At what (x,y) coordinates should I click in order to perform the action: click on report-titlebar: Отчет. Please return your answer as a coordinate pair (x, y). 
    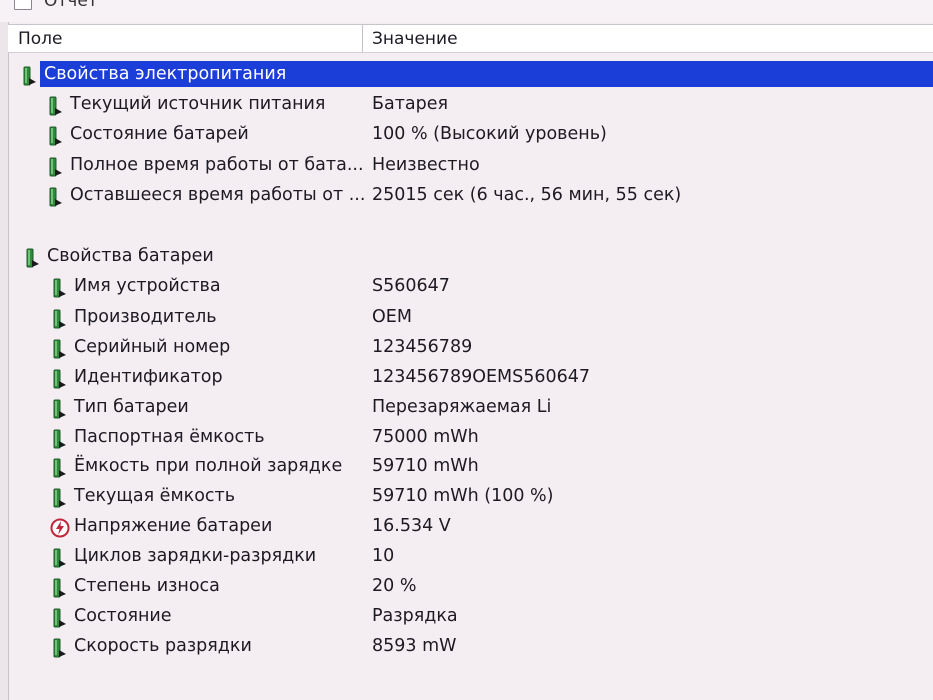
    Looking at the image, I should click on (466, 11).